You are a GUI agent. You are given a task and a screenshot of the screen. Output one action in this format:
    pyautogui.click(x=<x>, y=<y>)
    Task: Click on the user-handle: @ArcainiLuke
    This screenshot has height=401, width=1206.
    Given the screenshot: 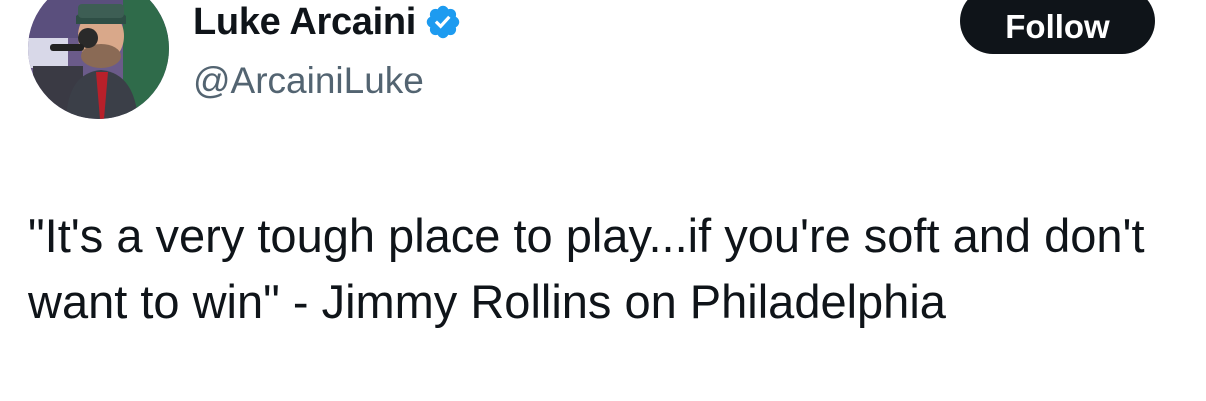 What is the action you would take?
    pyautogui.click(x=308, y=81)
    